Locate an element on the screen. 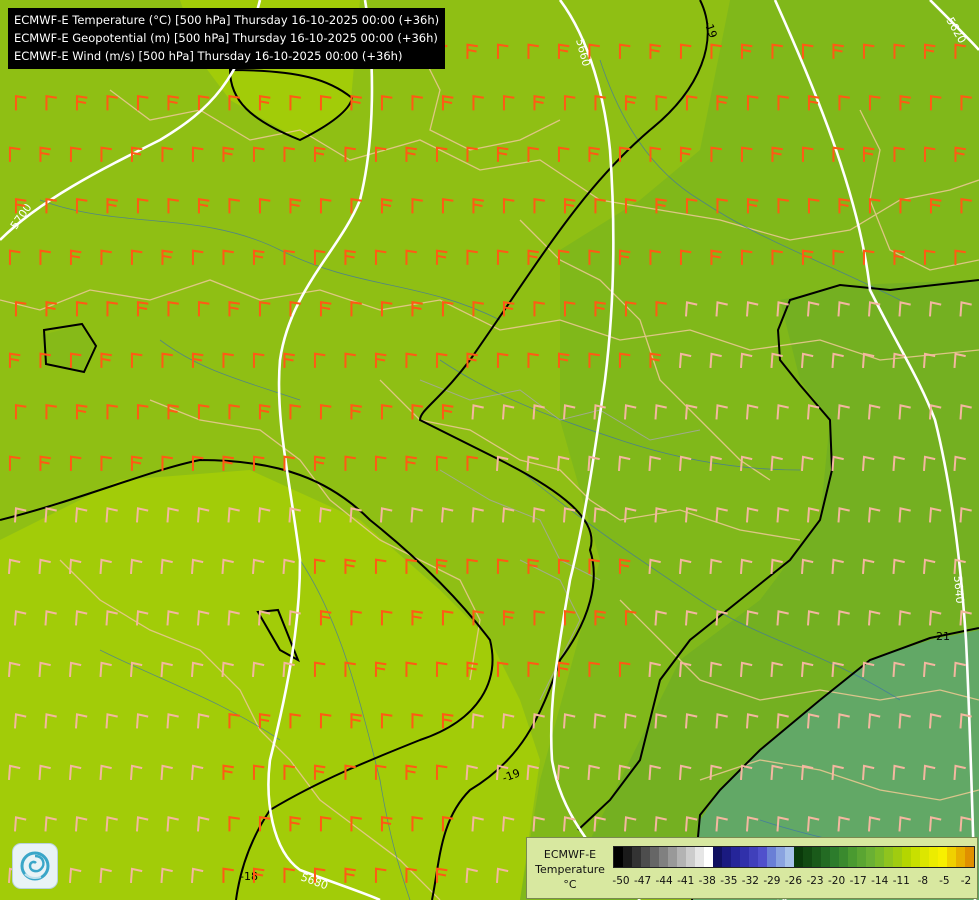 The height and width of the screenshot is (900, 979). legend-tick-label: -26 is located at coordinates (793, 881).